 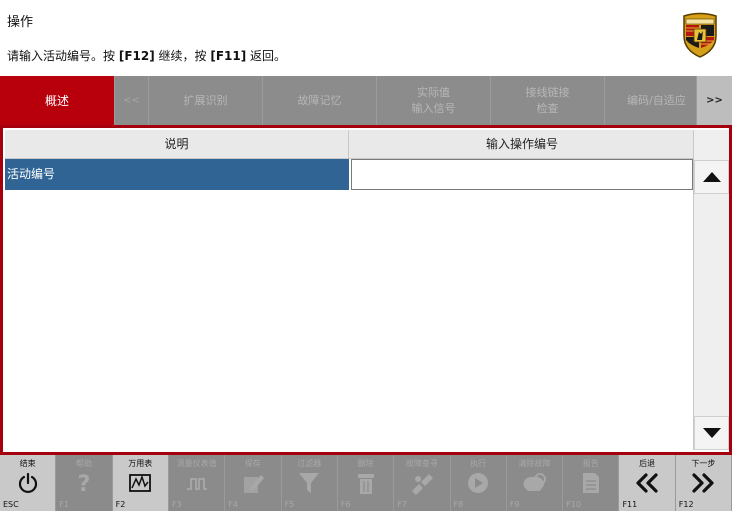 I want to click on tab-fault-memory-label: 故障记忆, so click(x=319, y=100).